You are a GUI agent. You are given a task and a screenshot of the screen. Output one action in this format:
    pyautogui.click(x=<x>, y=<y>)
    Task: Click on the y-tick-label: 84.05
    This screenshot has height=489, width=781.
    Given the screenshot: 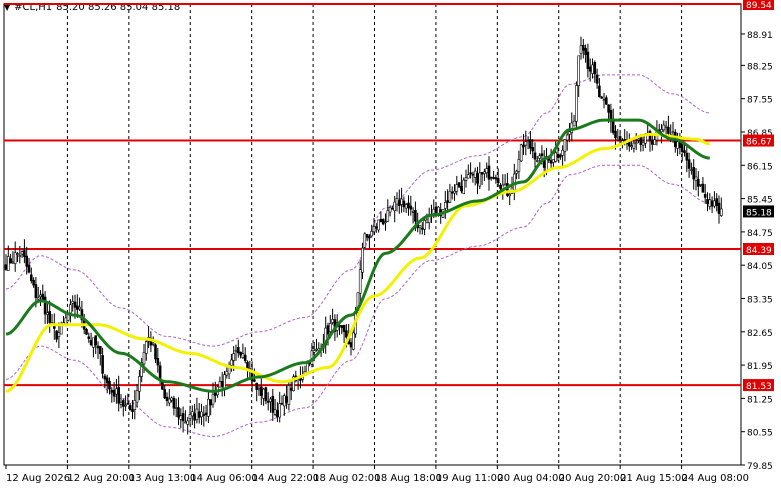 What is the action you would take?
    pyautogui.click(x=760, y=267)
    